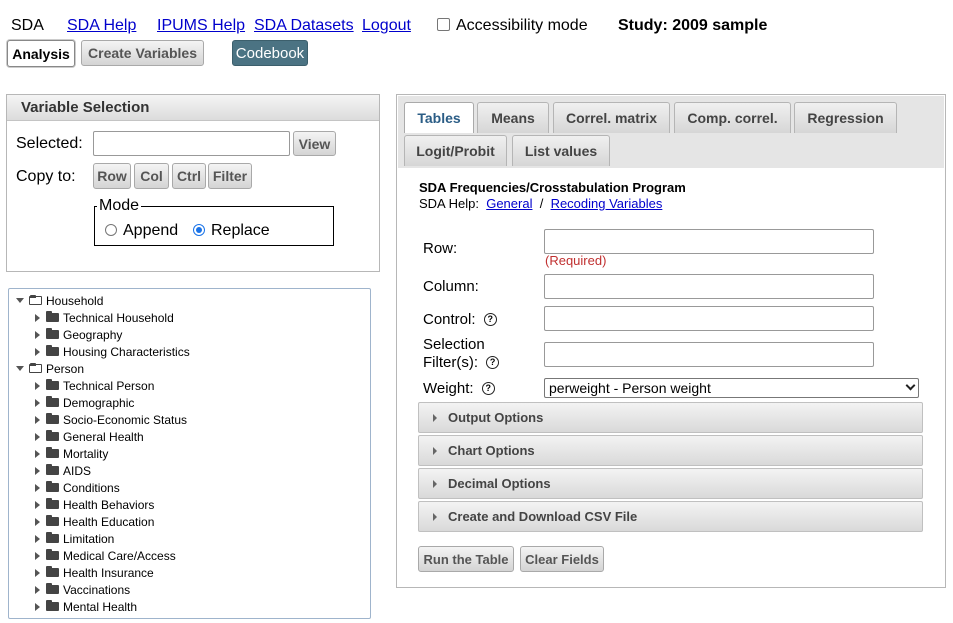  I want to click on csv-download-accordion: Create and Download CSV File, so click(670, 516).